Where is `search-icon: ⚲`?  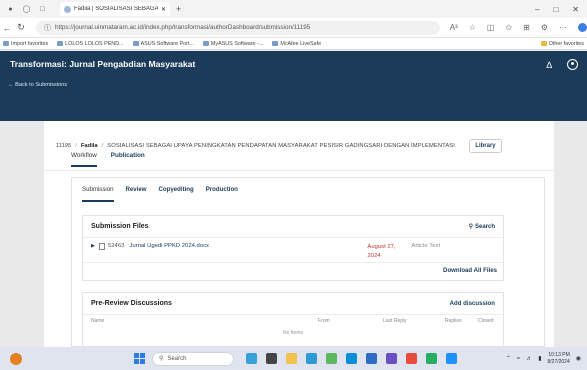 search-icon: ⚲ is located at coordinates (470, 227).